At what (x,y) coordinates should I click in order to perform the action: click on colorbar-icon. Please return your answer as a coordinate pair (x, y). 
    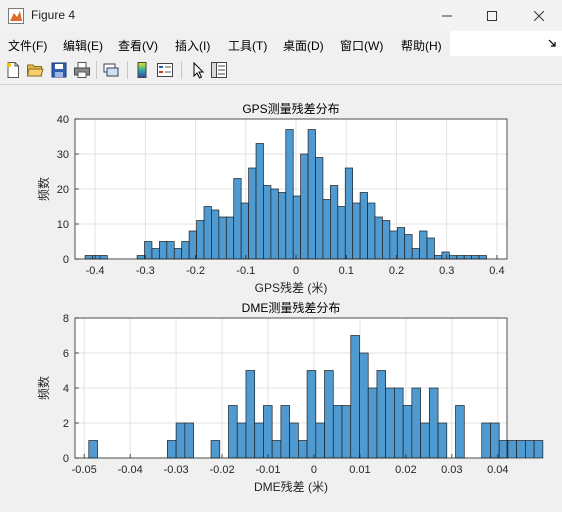
    Looking at the image, I should click on (142, 70).